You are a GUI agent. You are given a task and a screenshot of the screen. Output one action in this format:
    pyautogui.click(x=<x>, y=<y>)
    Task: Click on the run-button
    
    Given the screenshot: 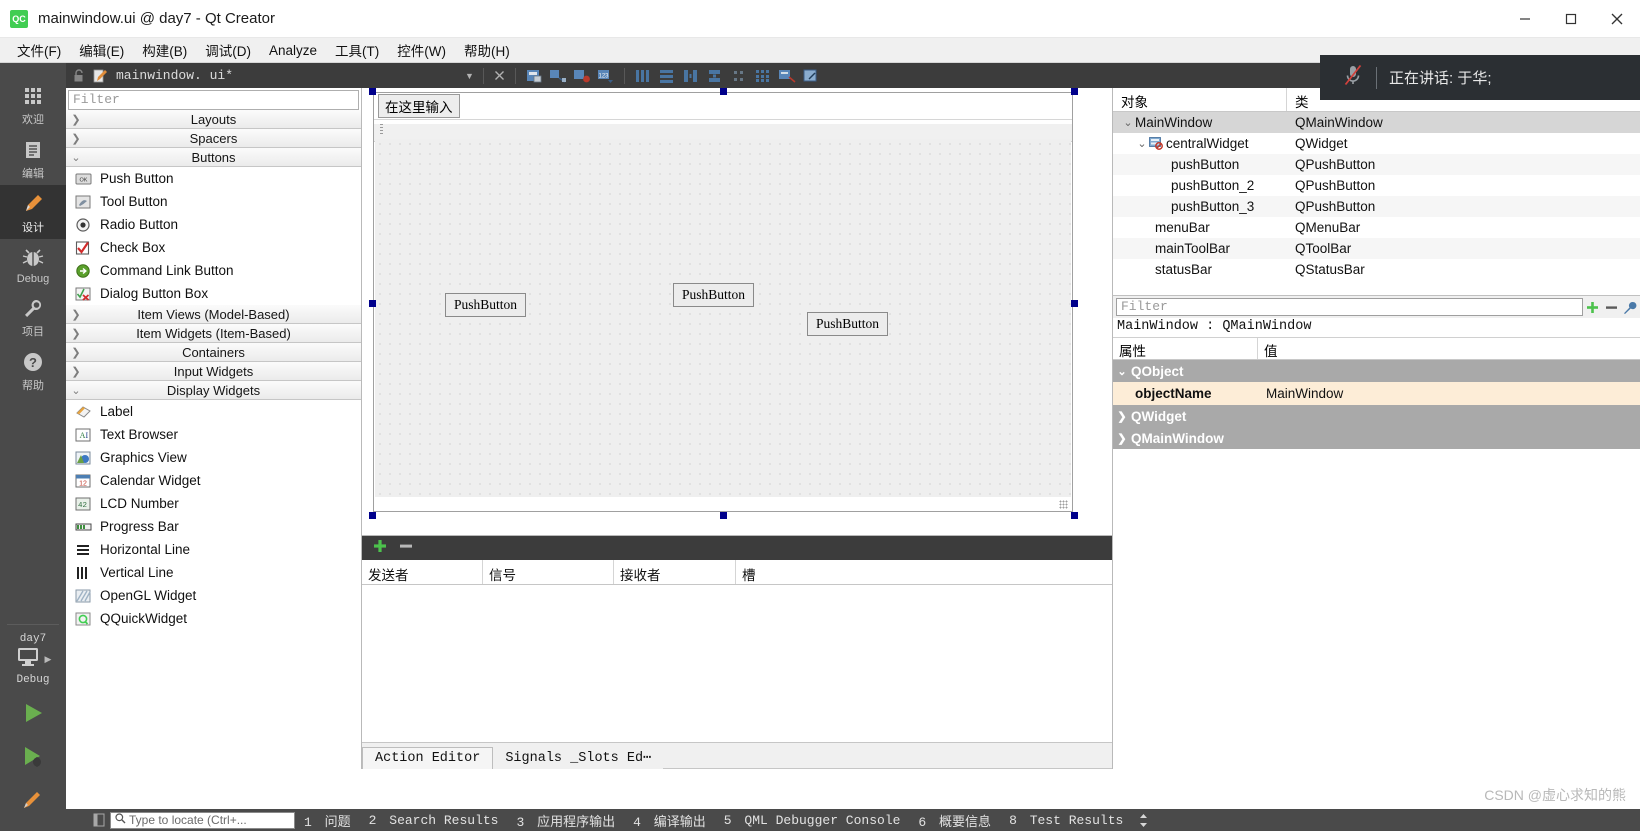 What is the action you would take?
    pyautogui.click(x=33, y=715)
    